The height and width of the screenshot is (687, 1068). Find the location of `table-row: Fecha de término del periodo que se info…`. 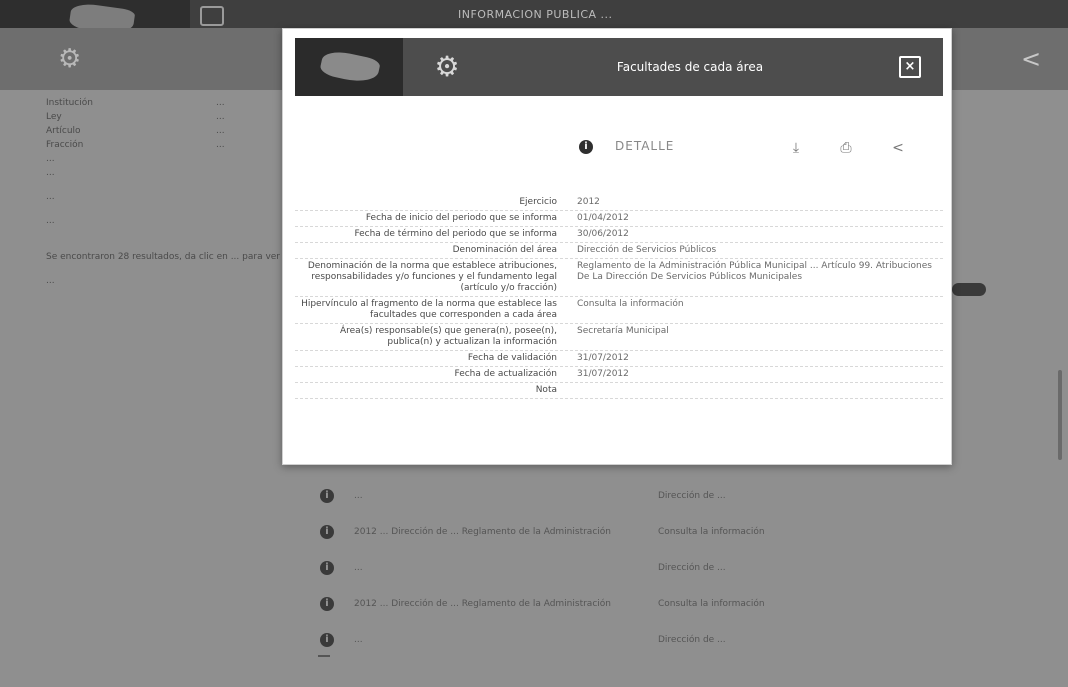

table-row: Fecha de término del periodo que se info… is located at coordinates (619, 235).